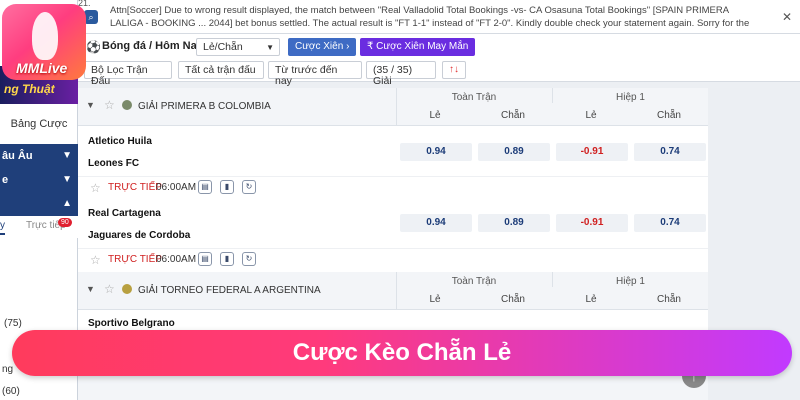 The image size is (800, 400). Describe the element at coordinates (2, 227) in the screenshot. I see `tab-today: y` at that location.